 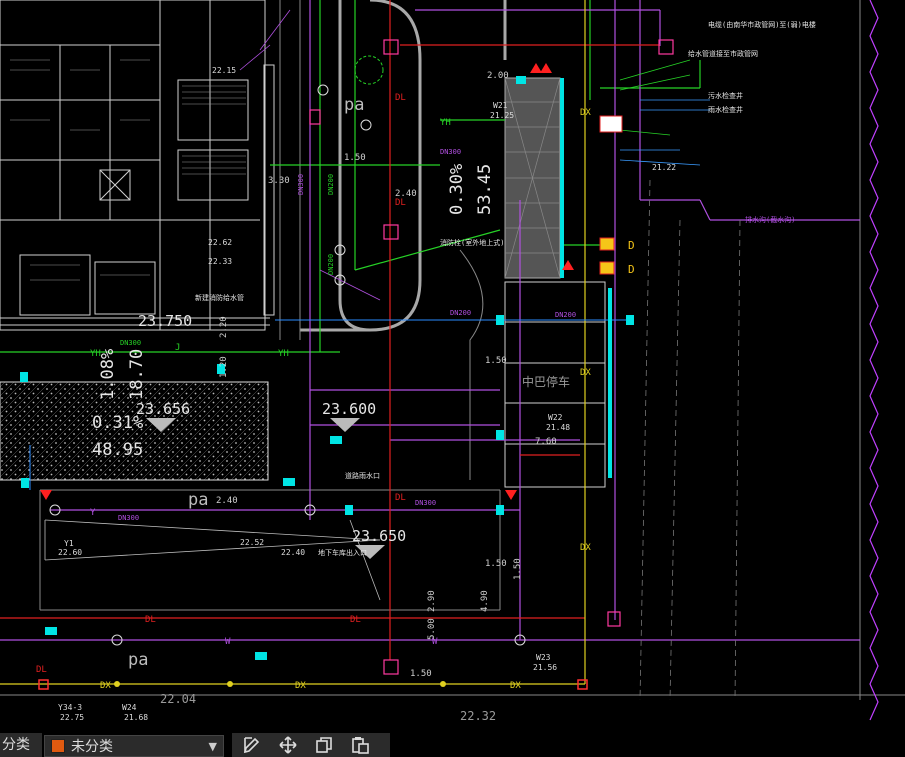 What do you see at coordinates (362, 475) in the screenshot?
I see `svg-text: 道路雨水口` at bounding box center [362, 475].